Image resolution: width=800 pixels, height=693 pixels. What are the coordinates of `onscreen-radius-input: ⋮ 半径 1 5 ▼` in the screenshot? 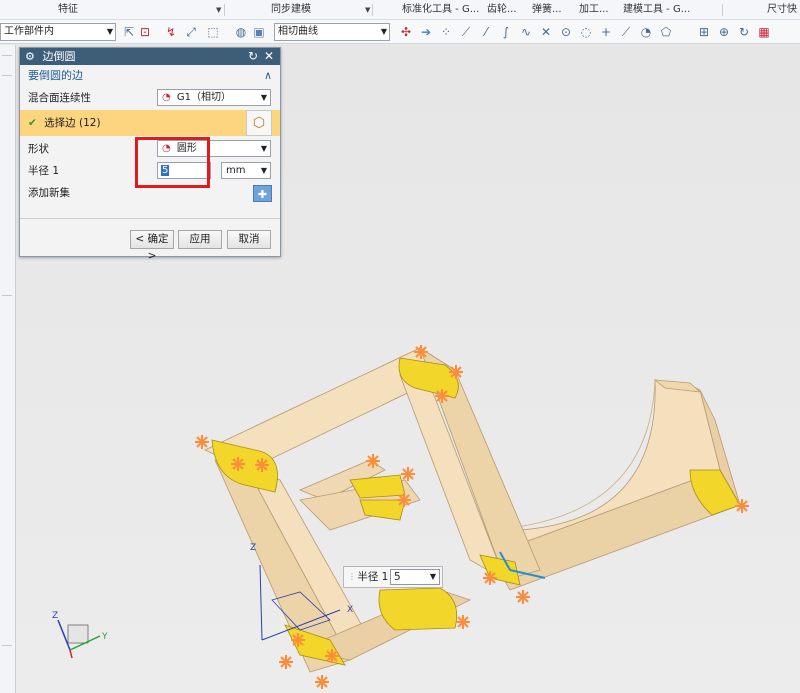 It's located at (393, 577).